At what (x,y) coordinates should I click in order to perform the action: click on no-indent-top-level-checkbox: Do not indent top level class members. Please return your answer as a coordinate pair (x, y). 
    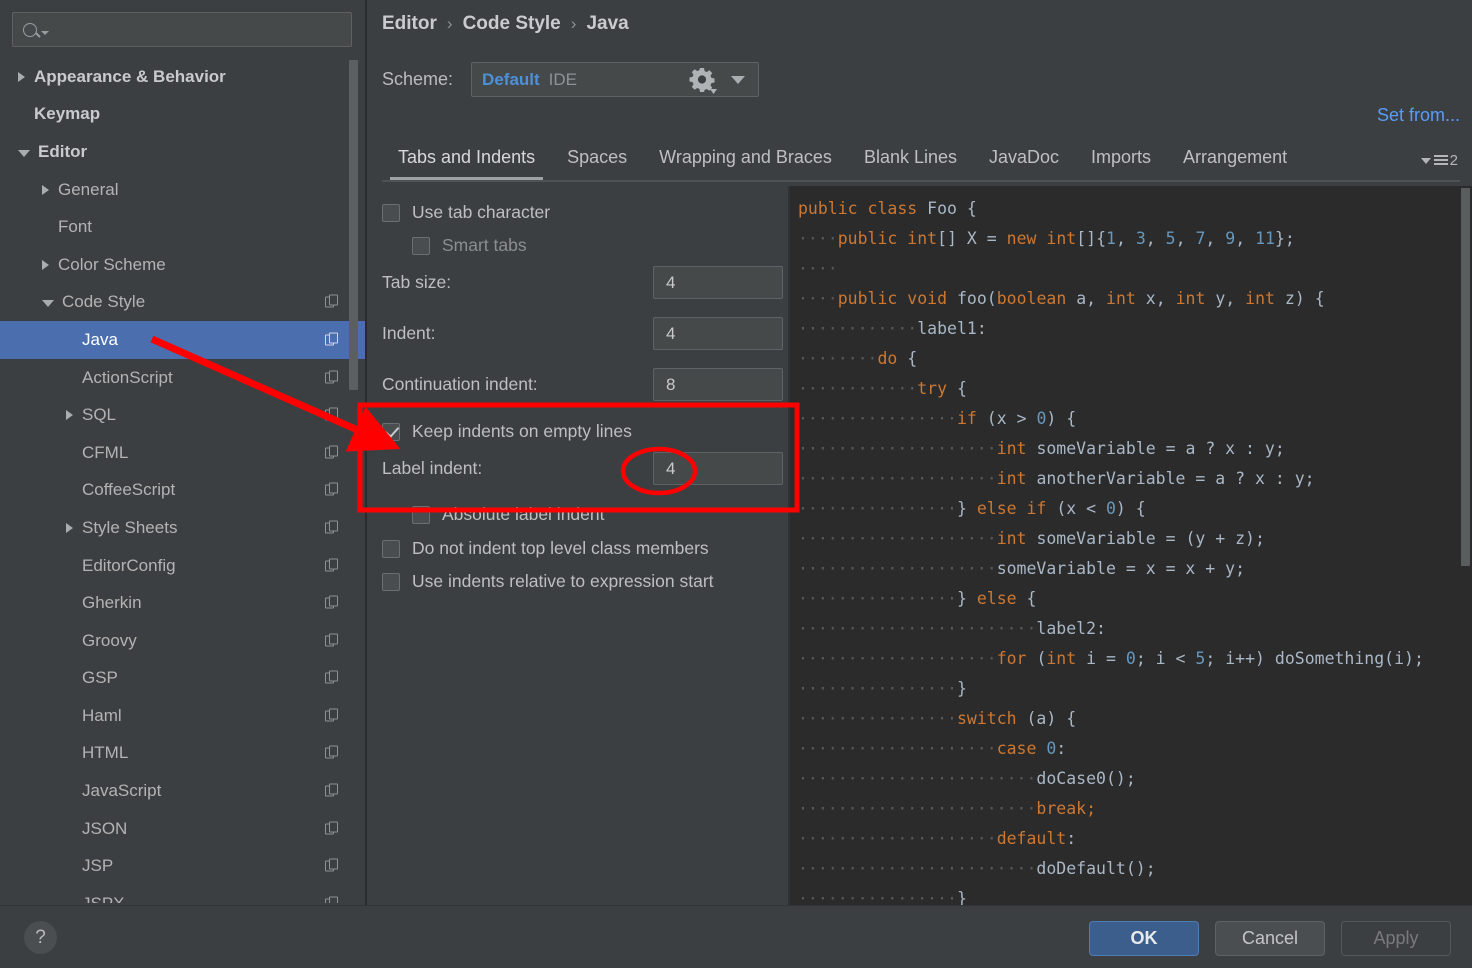
    Looking at the image, I should click on (545, 548).